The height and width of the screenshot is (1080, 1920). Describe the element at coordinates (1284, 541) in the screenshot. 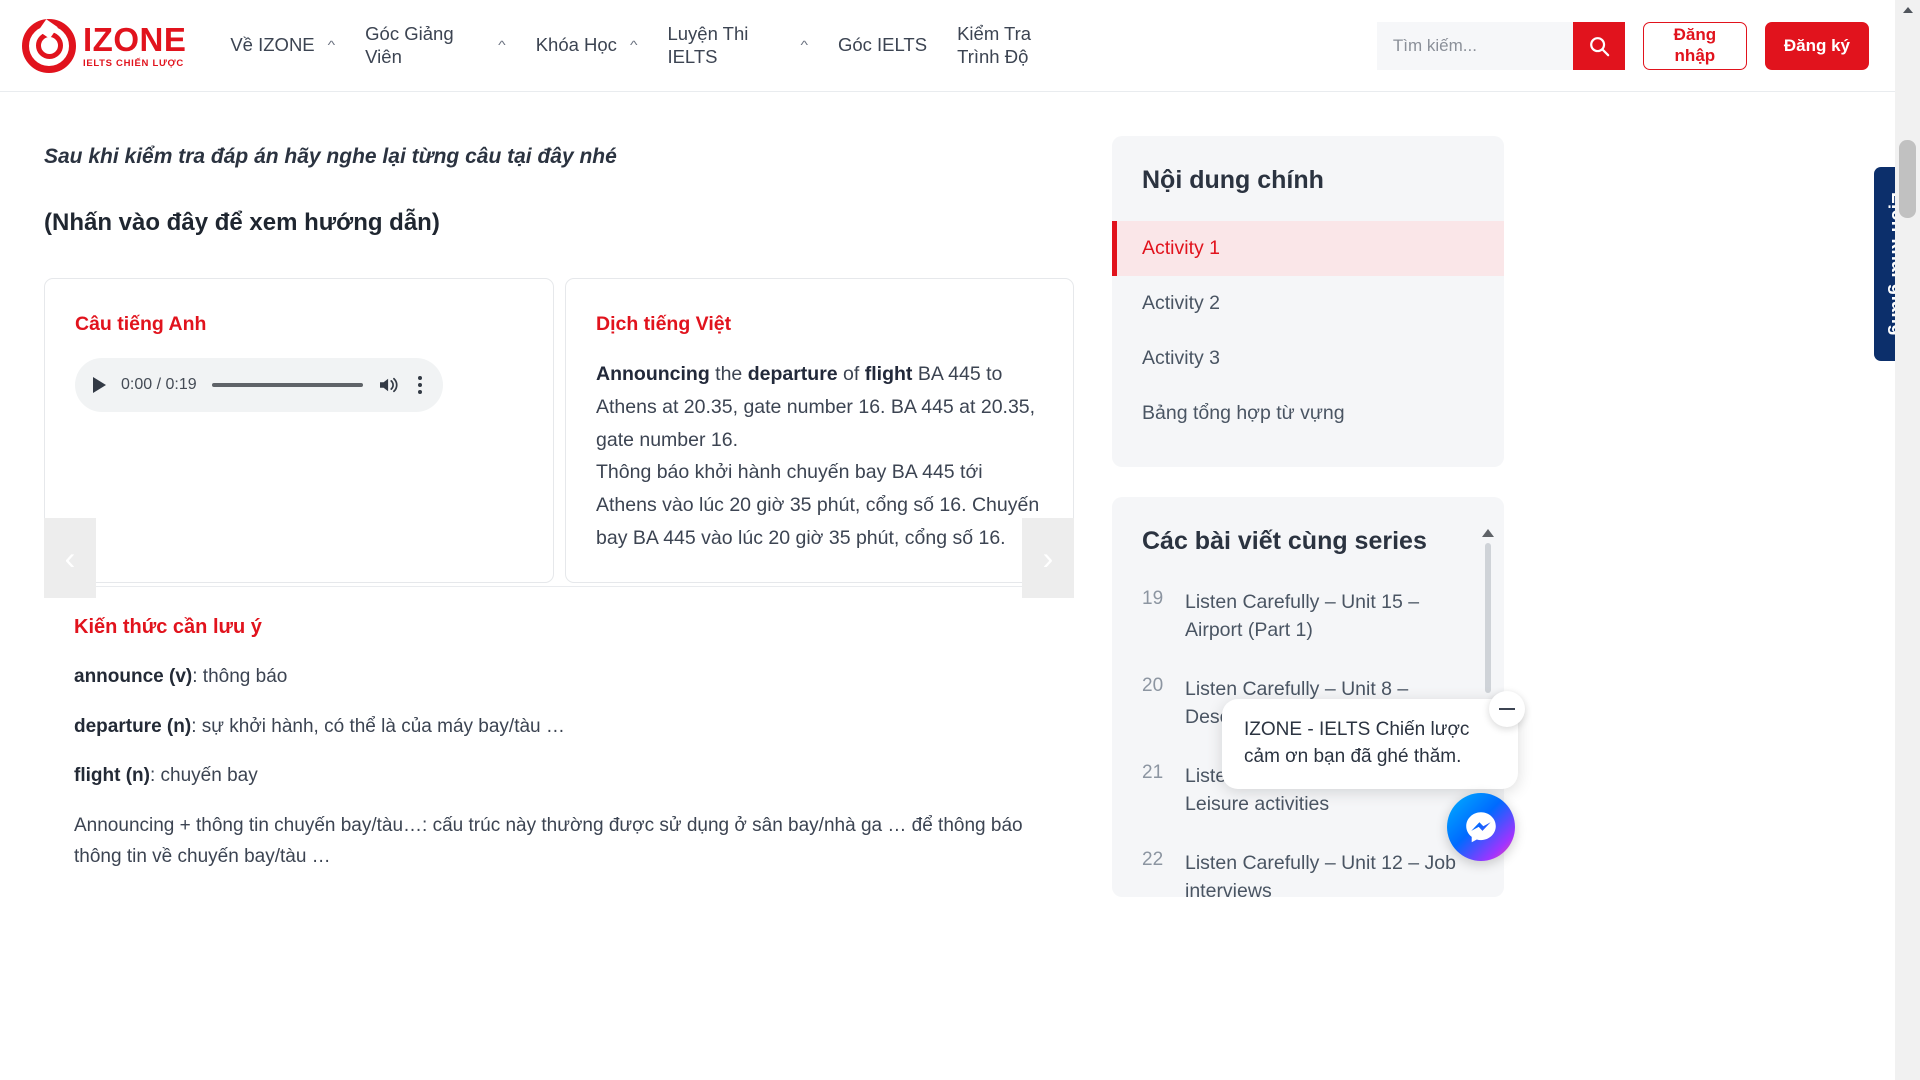

I see `series-title: Các bài viết cùng series` at that location.